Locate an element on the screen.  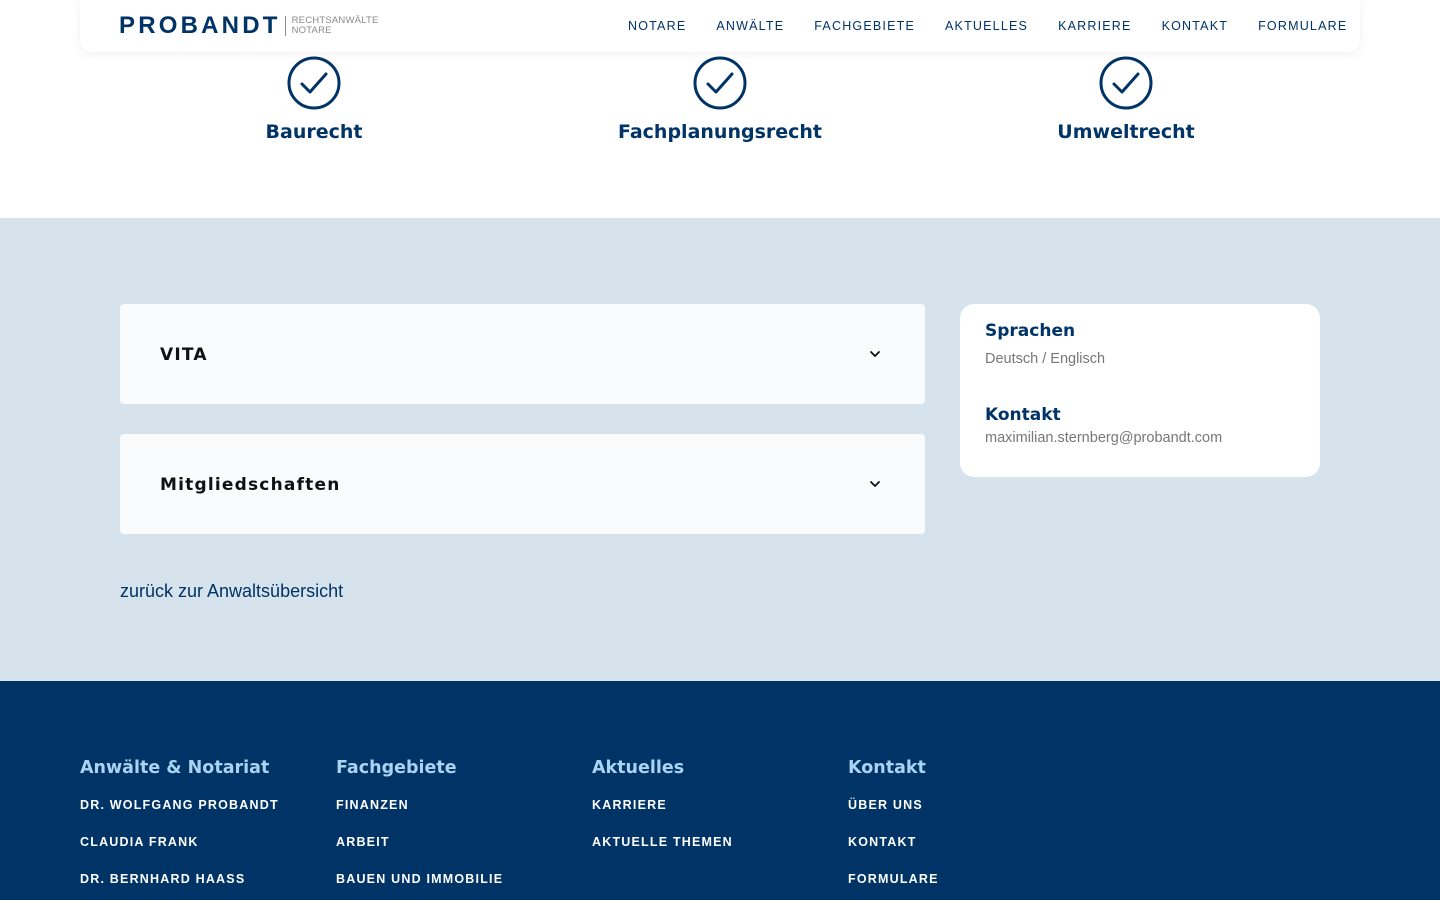
accordion-title: Mitgliedschaften is located at coordinates (250, 485).